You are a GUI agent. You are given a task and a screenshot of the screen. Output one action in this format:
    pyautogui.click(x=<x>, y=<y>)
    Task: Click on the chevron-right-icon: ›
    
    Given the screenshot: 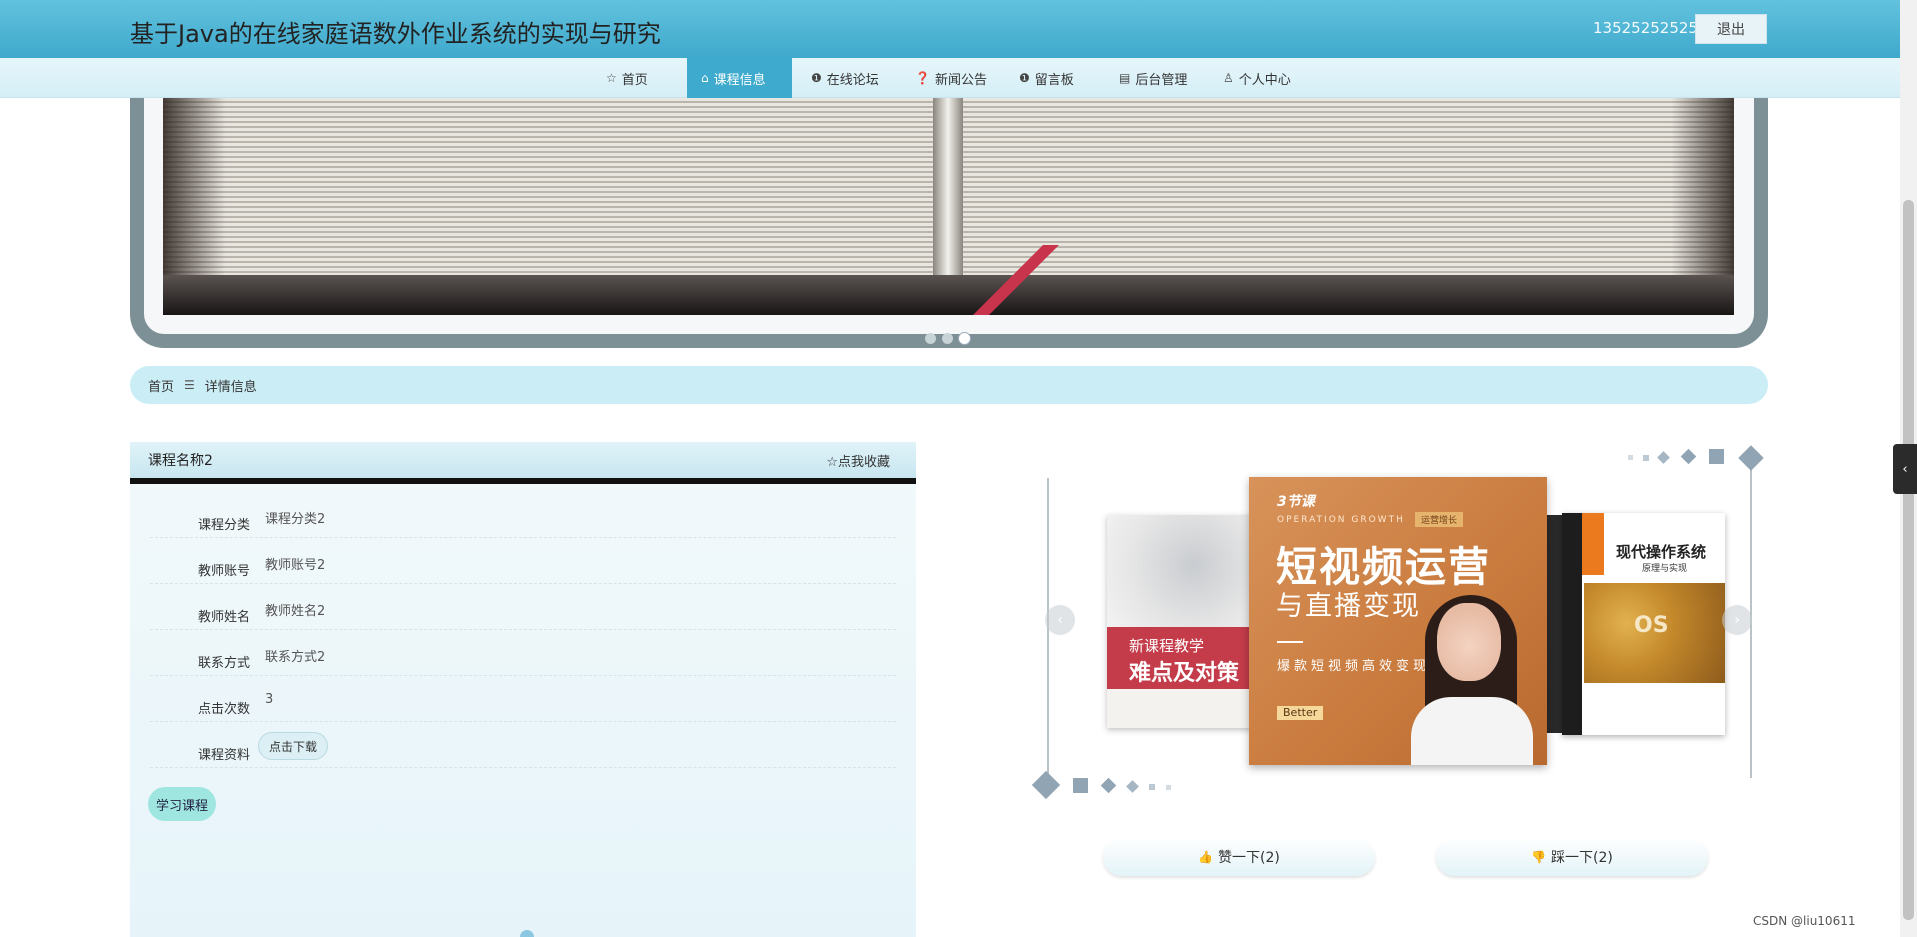 What is the action you would take?
    pyautogui.click(x=1737, y=620)
    